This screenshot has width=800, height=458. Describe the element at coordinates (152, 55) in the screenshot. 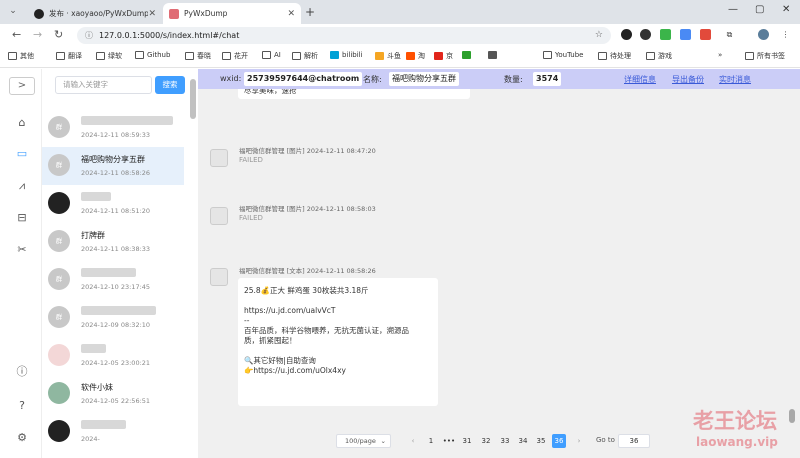

I see `bookmark-item: Github` at that location.